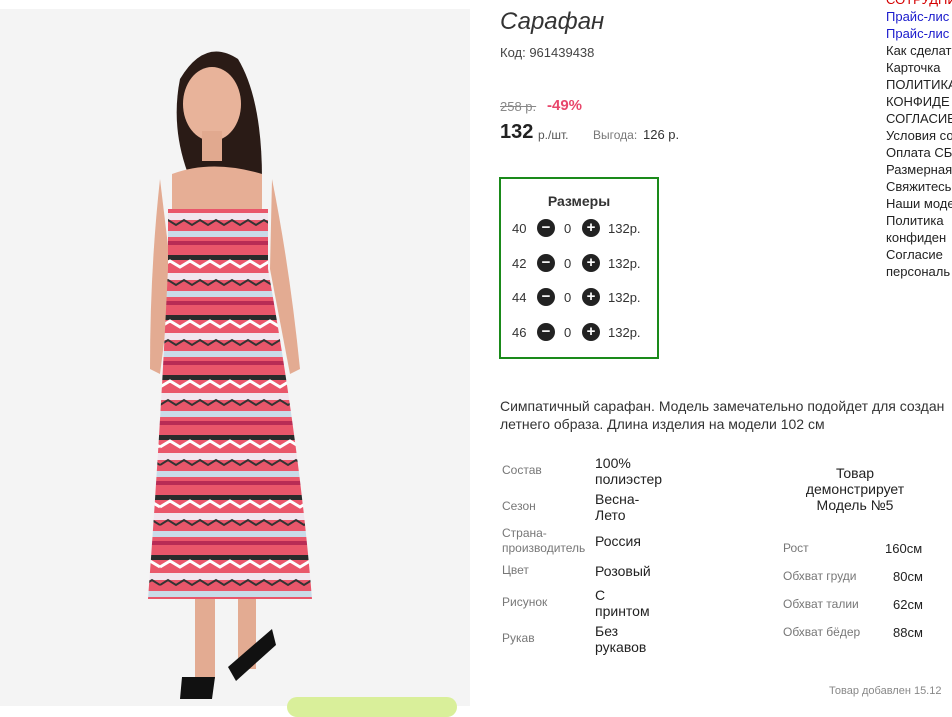 The width and height of the screenshot is (952, 717). Describe the element at coordinates (519, 506) in the screenshot. I see `spec-label: Сезон` at that location.